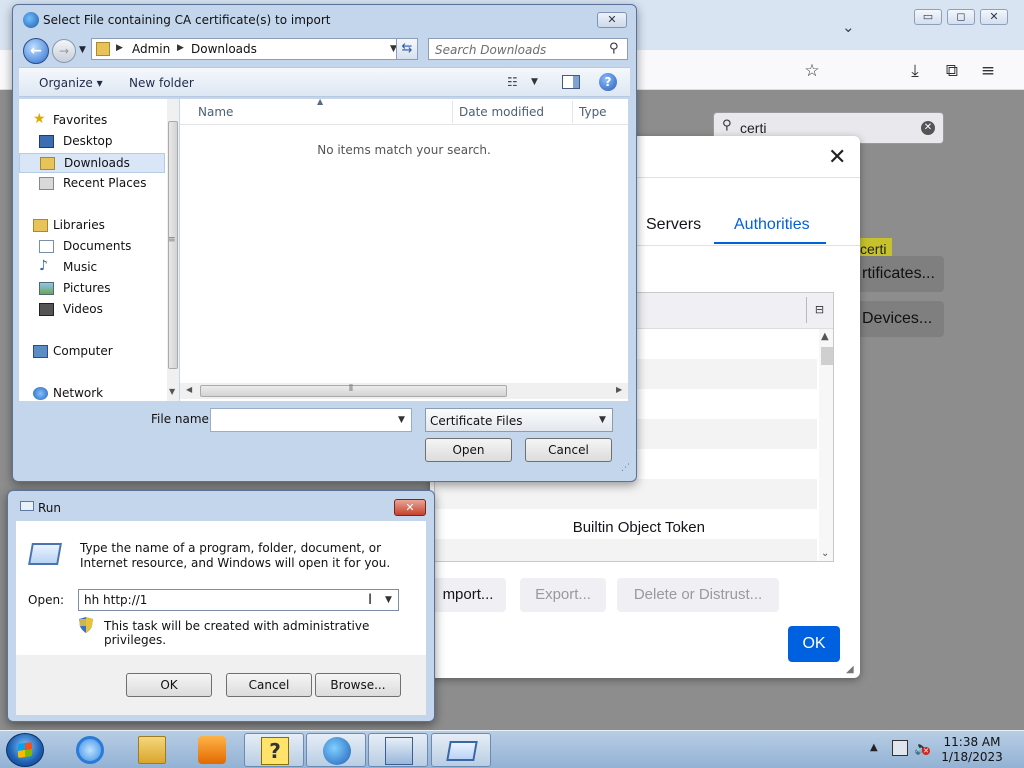 The height and width of the screenshot is (768, 1024). I want to click on list-header: ▲ Name Date modified Type, so click(404, 111).